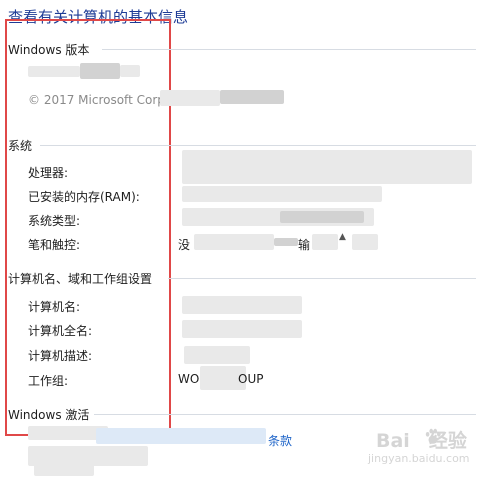 The height and width of the screenshot is (478, 484). I want to click on label-system-type: 系统类型:, so click(54, 221).